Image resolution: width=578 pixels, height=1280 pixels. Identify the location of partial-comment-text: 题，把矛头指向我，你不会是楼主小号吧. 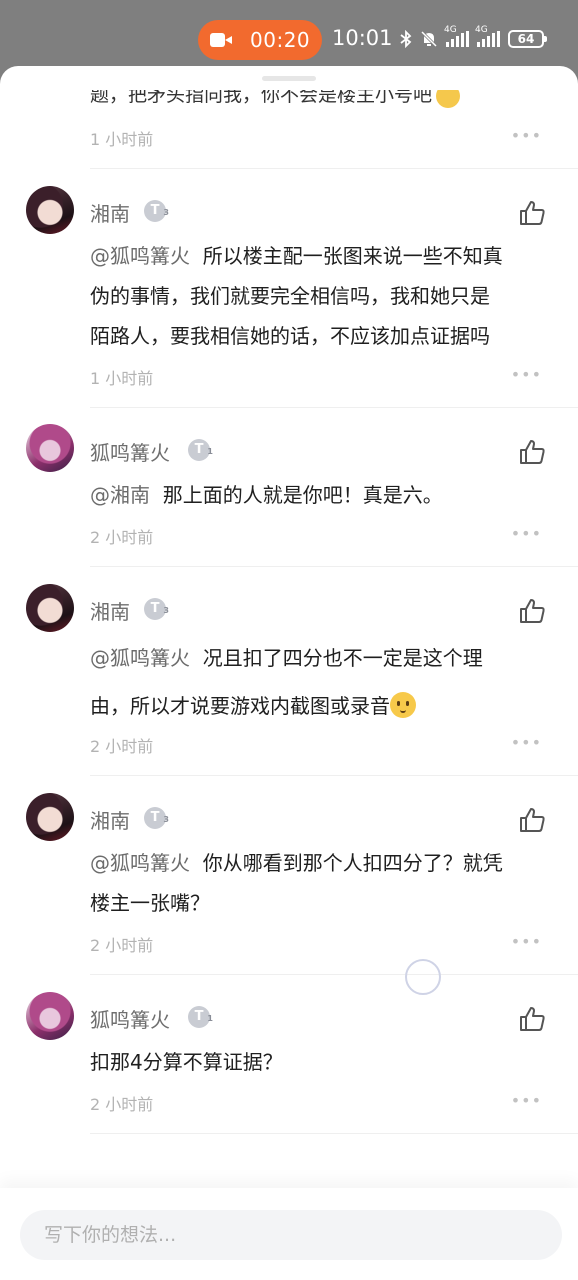
(275, 100).